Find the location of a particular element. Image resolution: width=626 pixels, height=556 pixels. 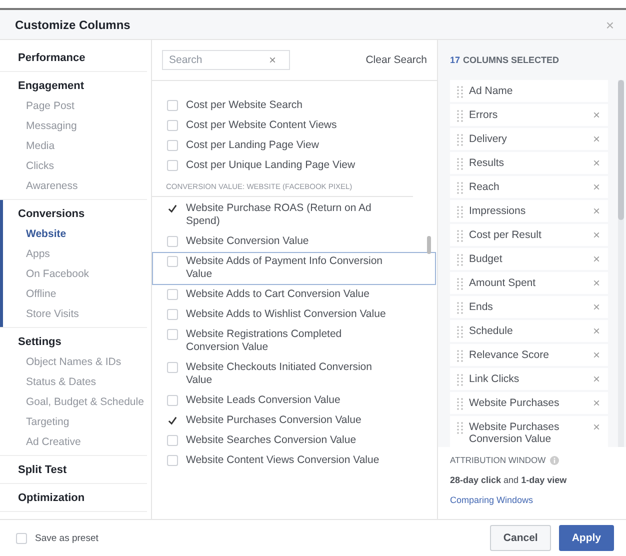

selected-column-item: Errors × is located at coordinates (529, 115).